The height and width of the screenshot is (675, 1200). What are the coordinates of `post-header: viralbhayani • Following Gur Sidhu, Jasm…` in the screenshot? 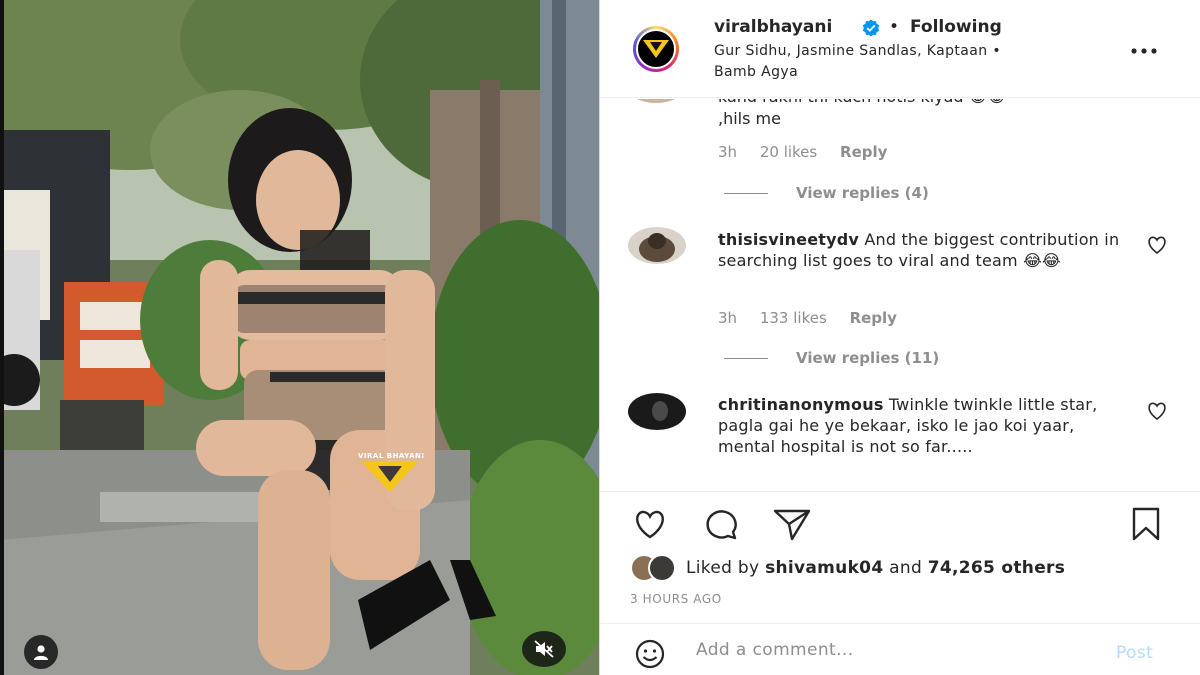 It's located at (900, 49).